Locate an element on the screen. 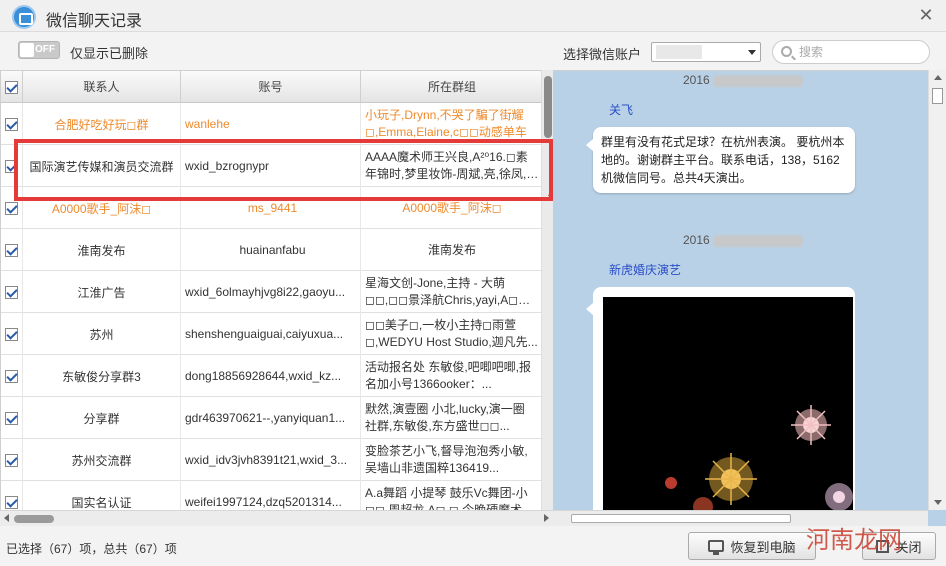 Image resolution: width=946 pixels, height=566 pixels. app-logo-icon is located at coordinates (24, 17).